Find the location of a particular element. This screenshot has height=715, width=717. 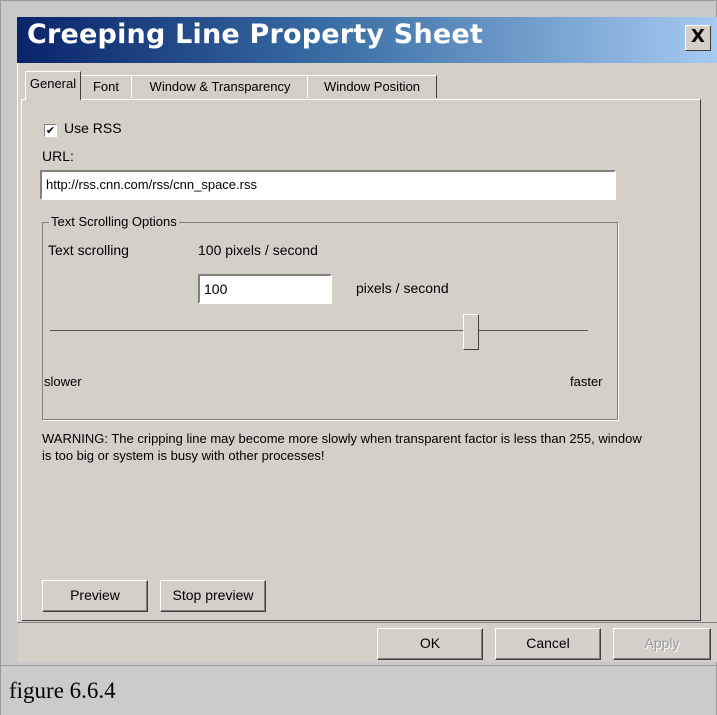

use-rss-checkbox: ✔ is located at coordinates (50, 130).